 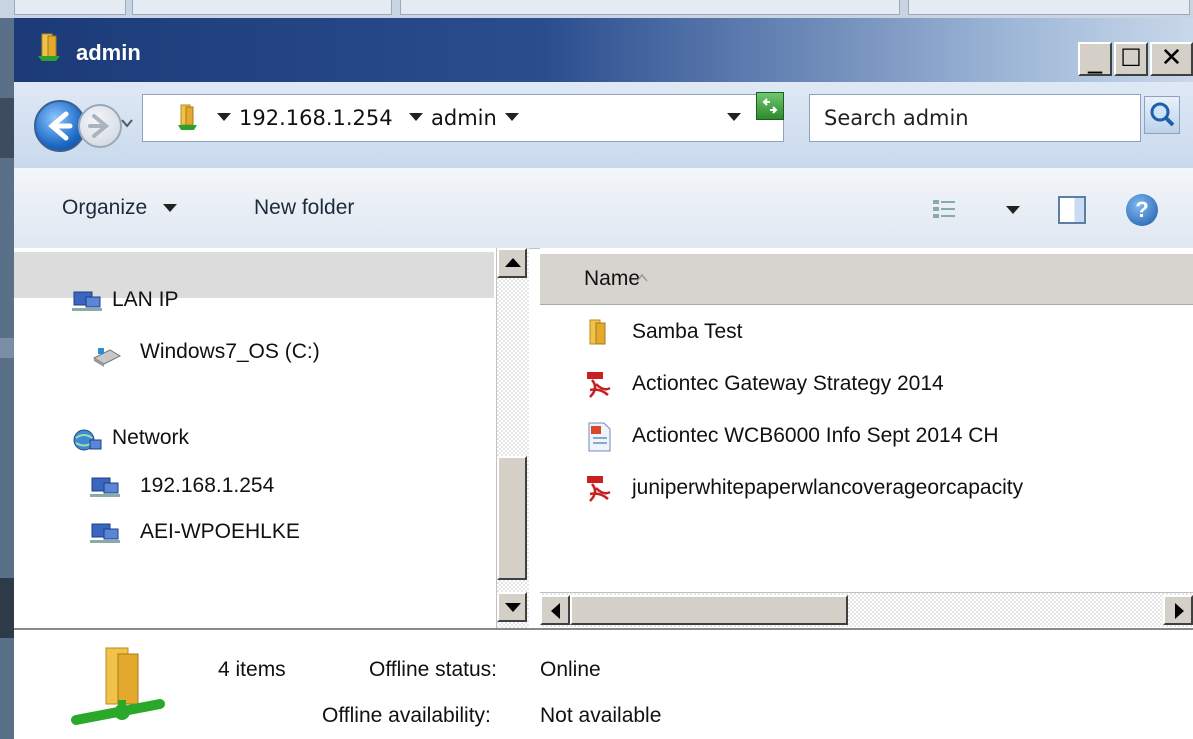 What do you see at coordinates (1171, 59) in the screenshot?
I see `close-button: ✕` at bounding box center [1171, 59].